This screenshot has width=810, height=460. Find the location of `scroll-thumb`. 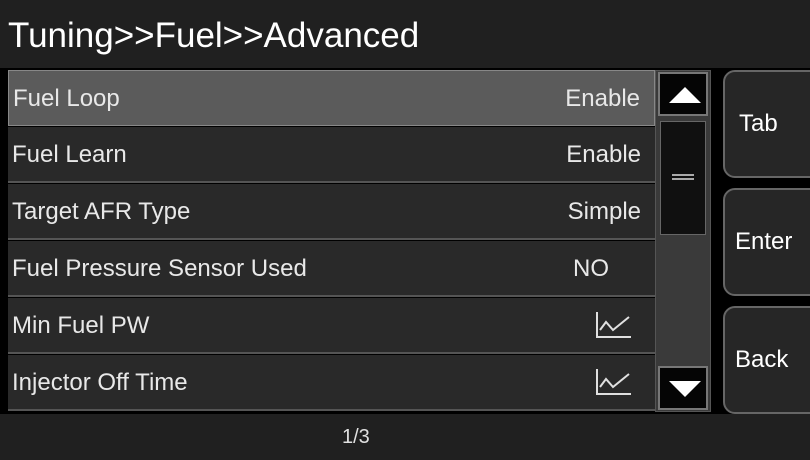

scroll-thumb is located at coordinates (683, 178).